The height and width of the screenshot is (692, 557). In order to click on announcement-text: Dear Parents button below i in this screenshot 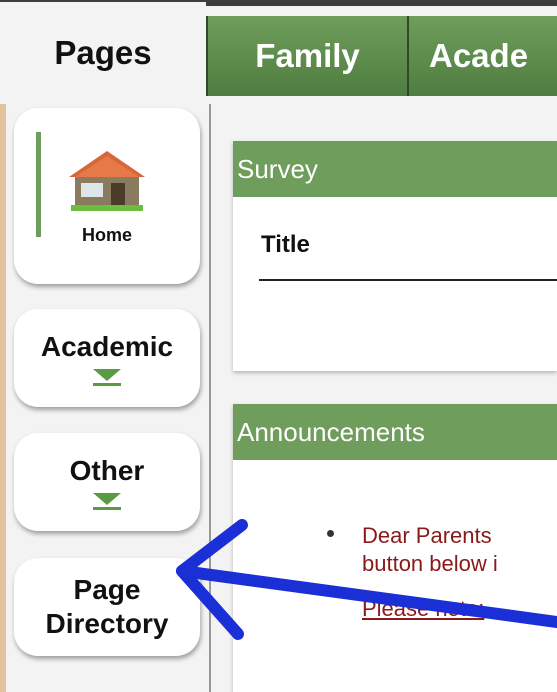, I will do `click(430, 550)`.